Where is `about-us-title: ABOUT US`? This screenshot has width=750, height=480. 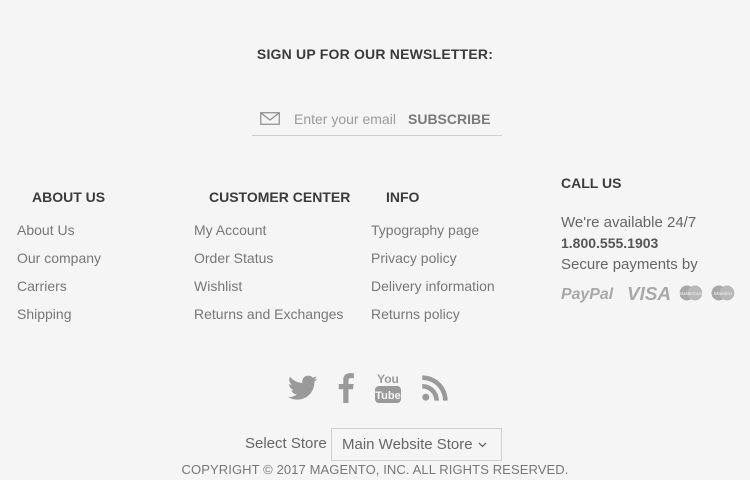 about-us-title: ABOUT US is located at coordinates (69, 197).